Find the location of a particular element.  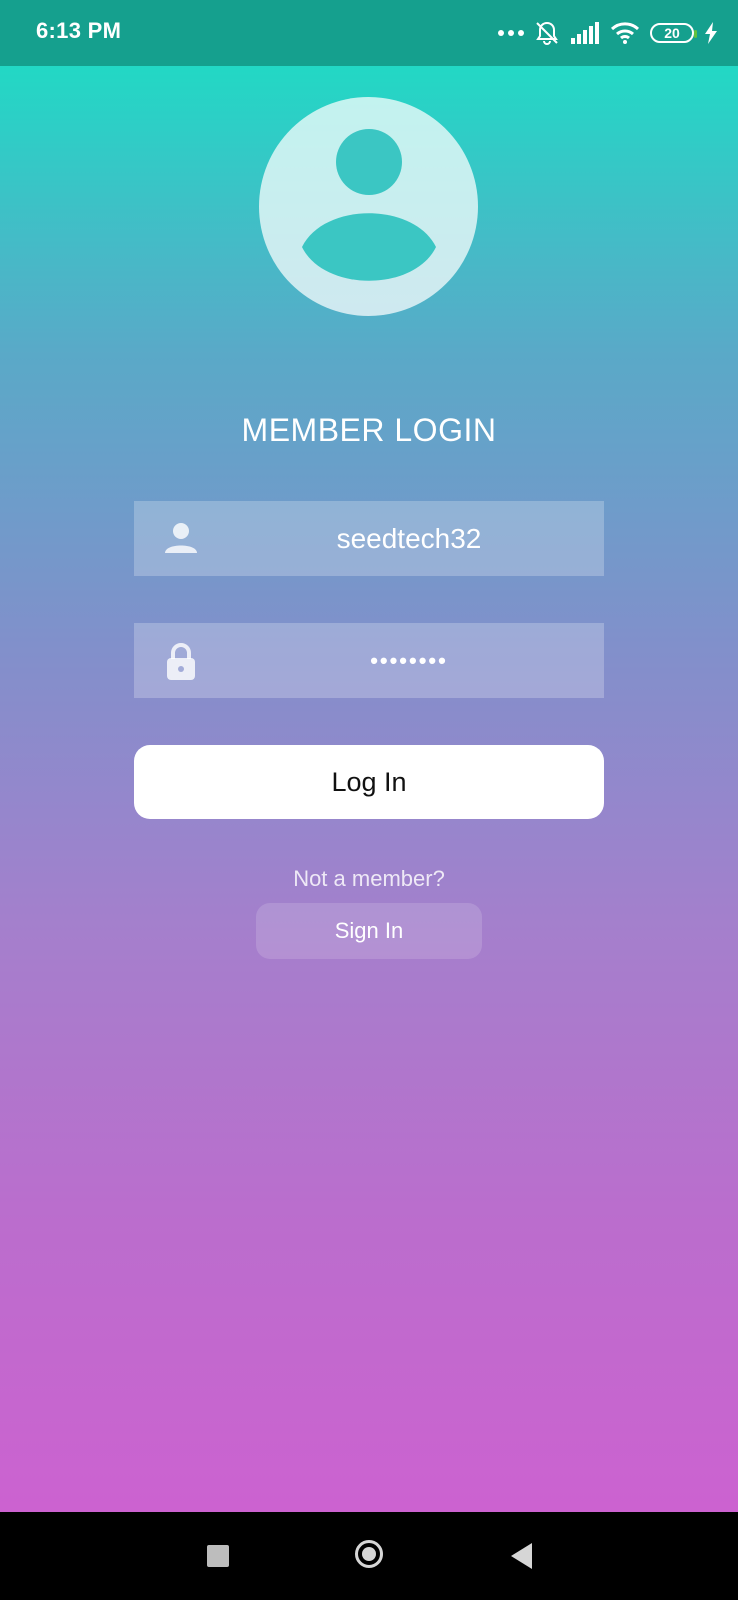

signin-button: Sign In is located at coordinates (369, 931).